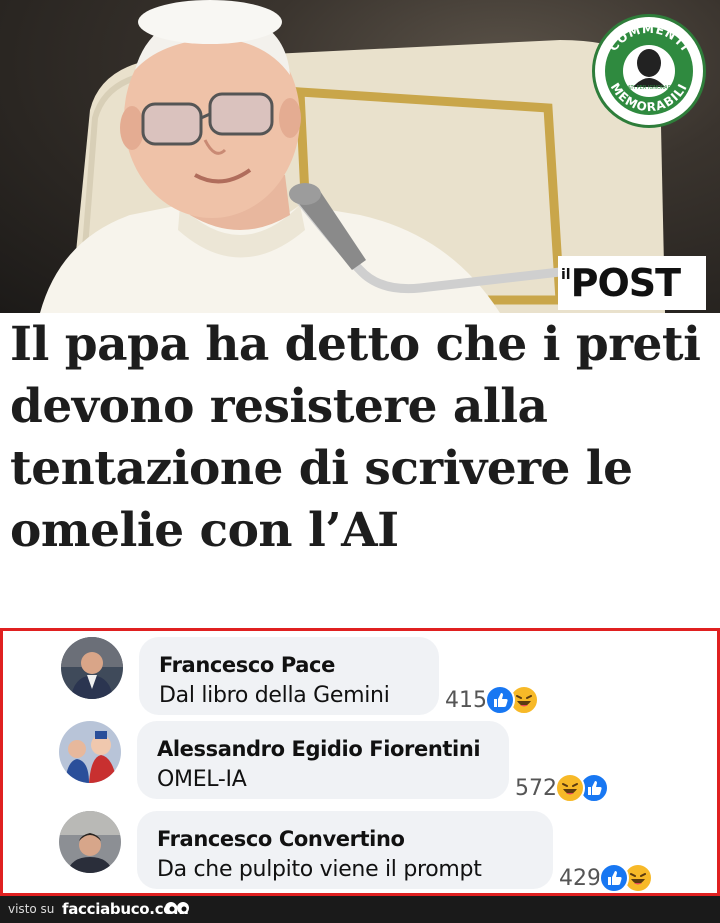 Image resolution: width=720 pixels, height=923 pixels. What do you see at coordinates (319, 749) in the screenshot?
I see `comment-author: Alessandro Egidio Fiorentini` at bounding box center [319, 749].